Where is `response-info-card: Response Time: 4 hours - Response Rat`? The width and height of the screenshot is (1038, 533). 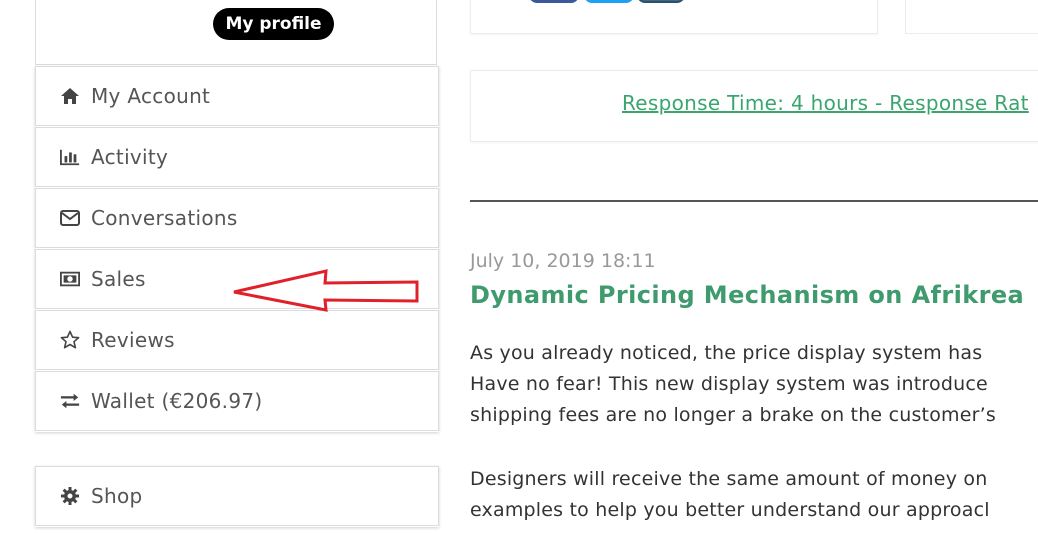
response-info-card: Response Time: 4 hours - Response Rat is located at coordinates (754, 106).